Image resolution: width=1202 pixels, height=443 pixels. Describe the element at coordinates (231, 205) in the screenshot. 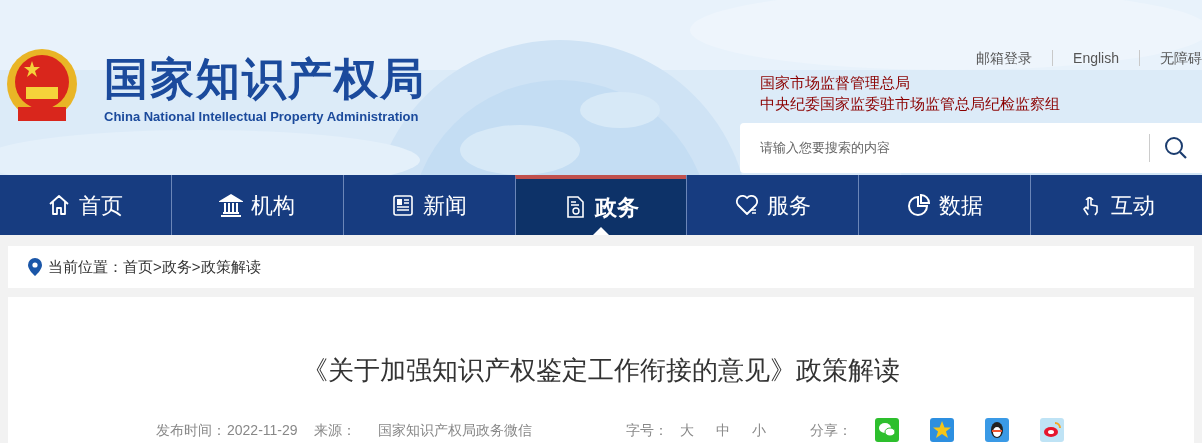

I see `institution-icon` at that location.